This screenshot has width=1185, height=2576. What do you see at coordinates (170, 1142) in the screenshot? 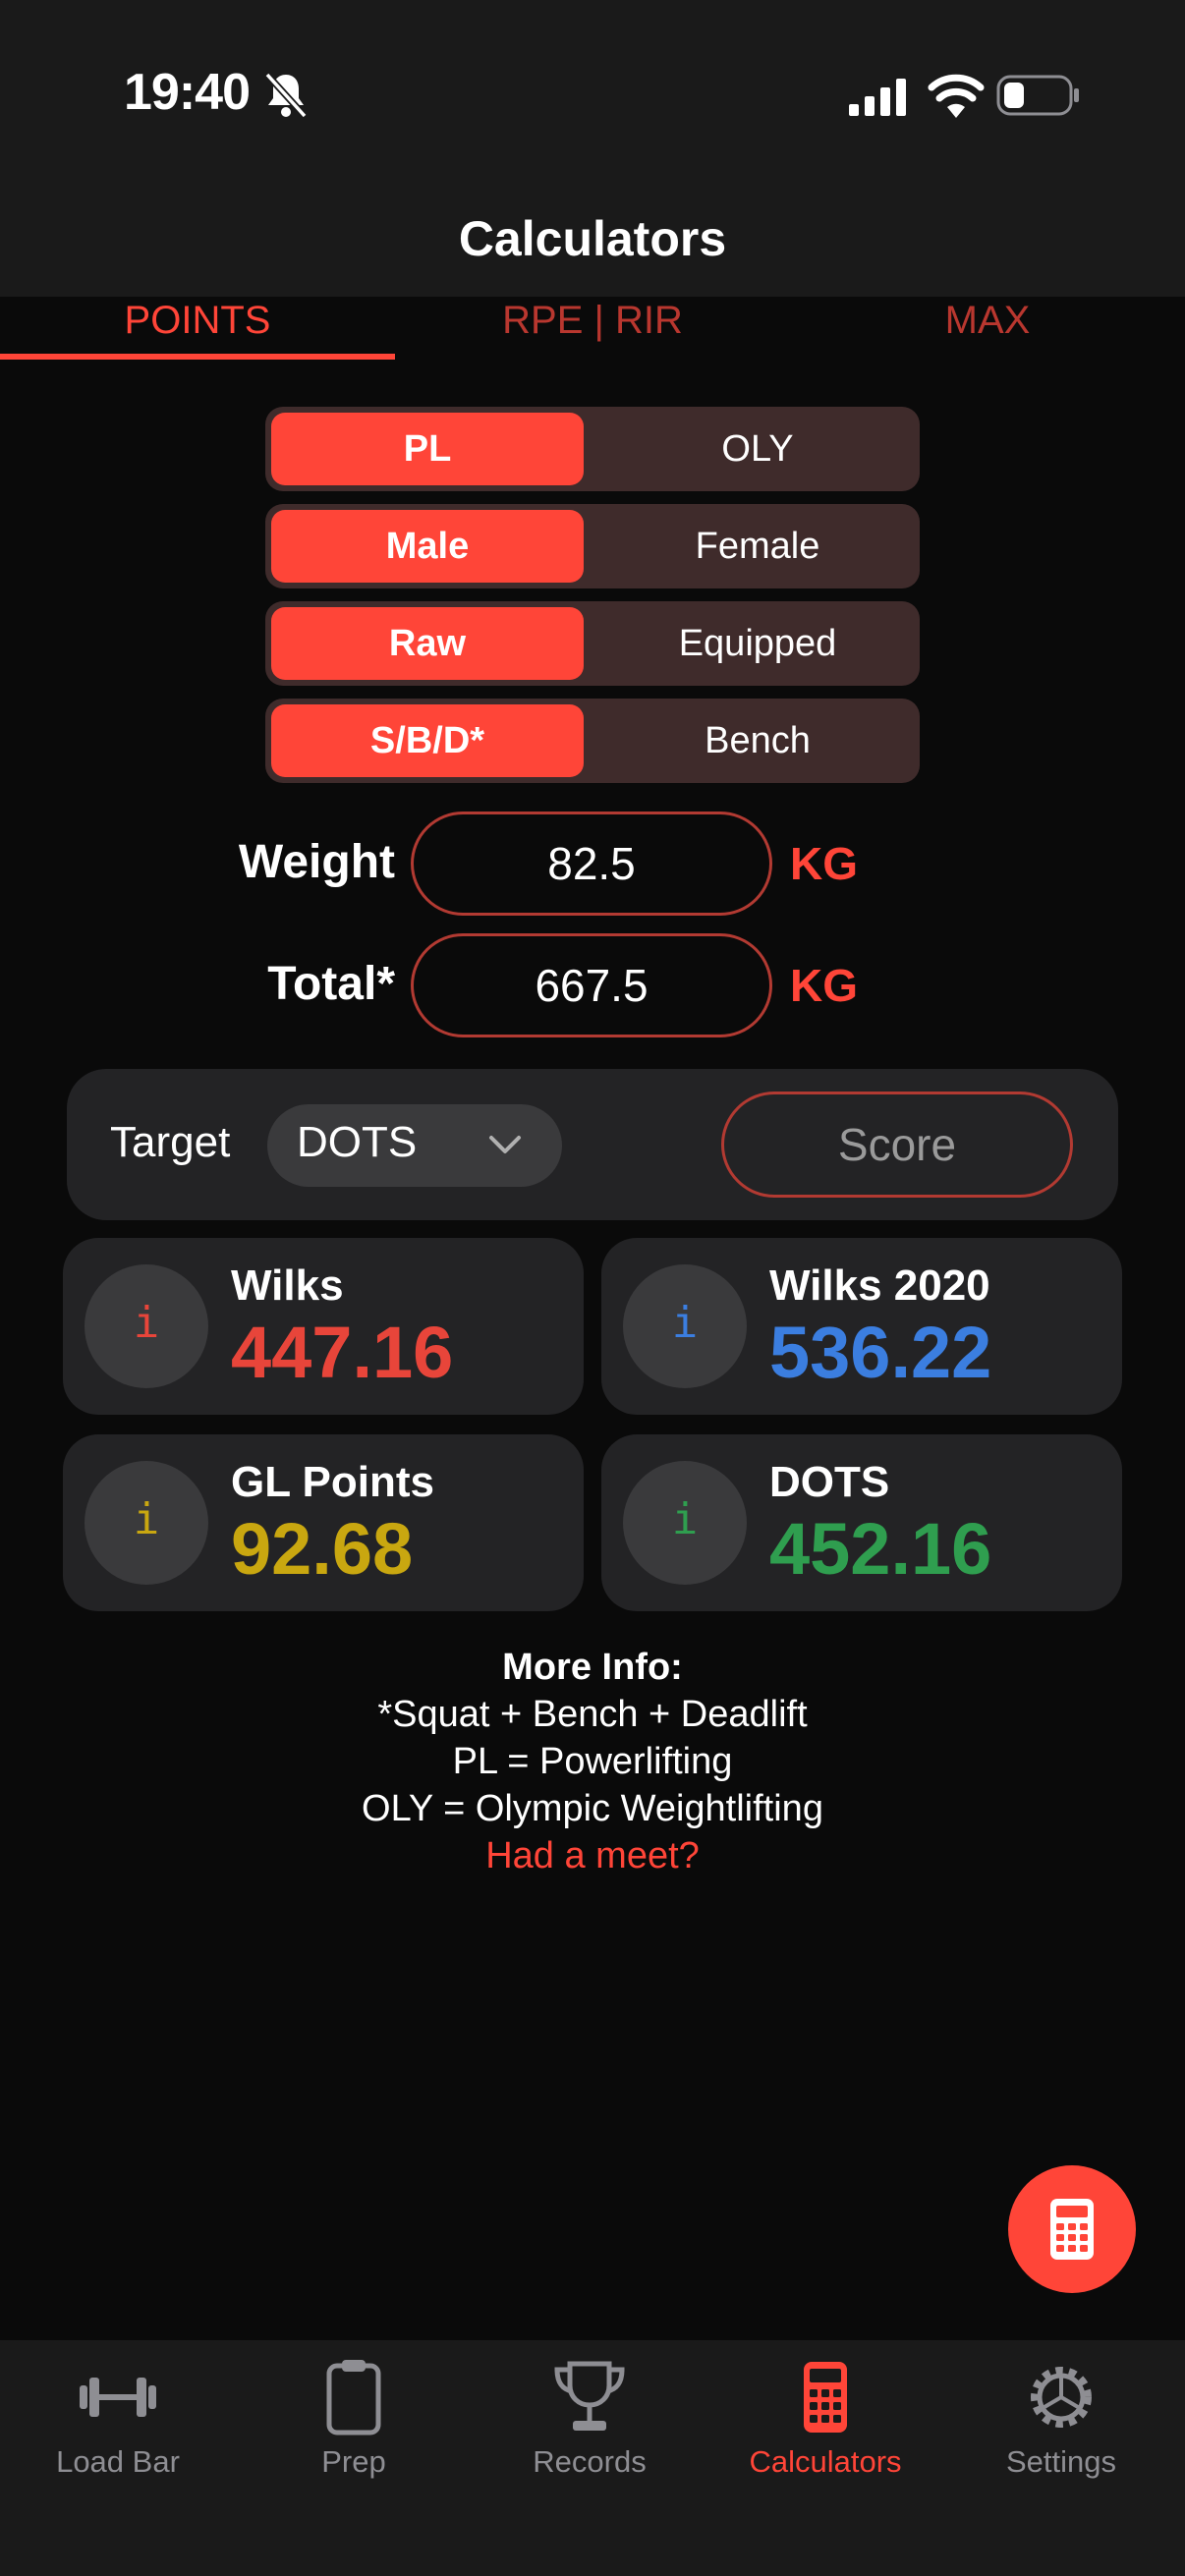
I see `target-label: Target` at bounding box center [170, 1142].